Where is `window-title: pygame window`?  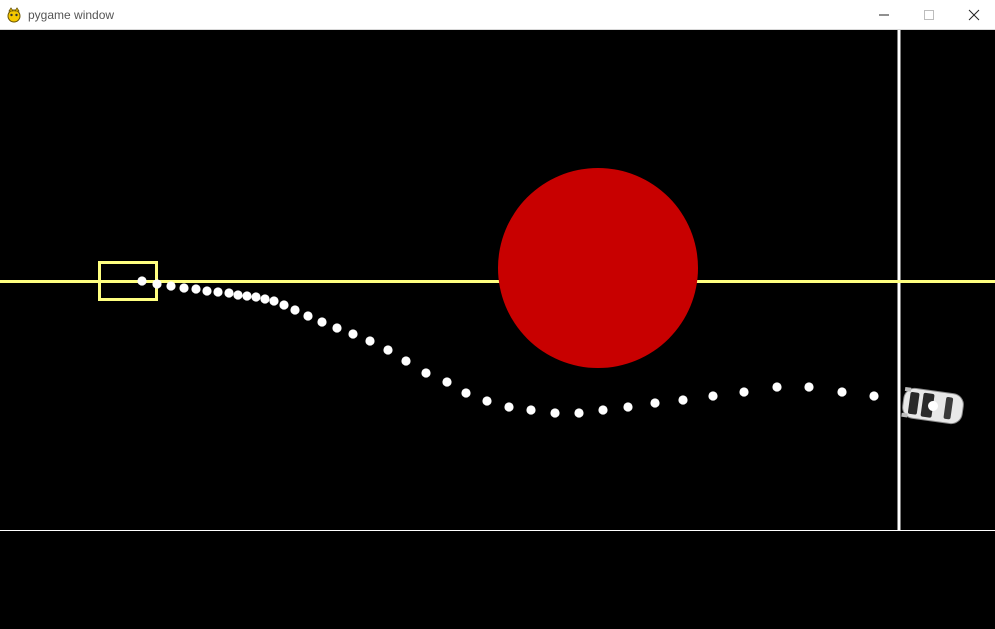 window-title: pygame window is located at coordinates (71, 15).